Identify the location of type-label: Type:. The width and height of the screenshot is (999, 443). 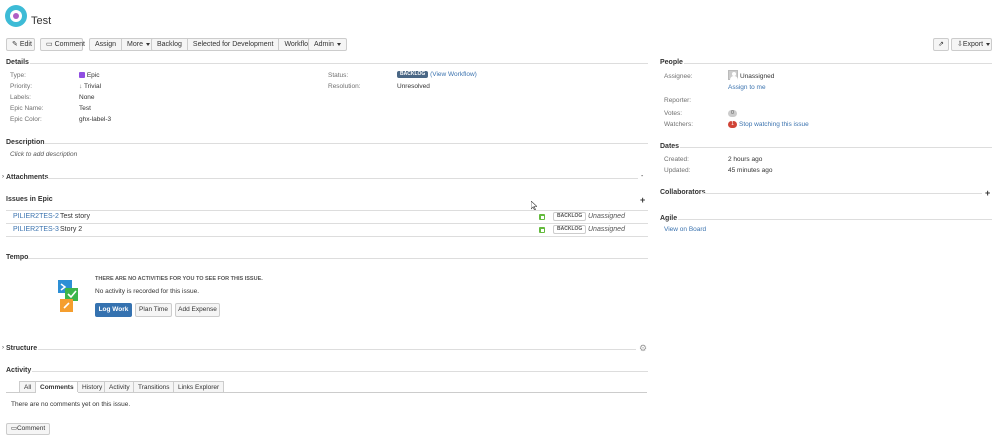
(18, 75).